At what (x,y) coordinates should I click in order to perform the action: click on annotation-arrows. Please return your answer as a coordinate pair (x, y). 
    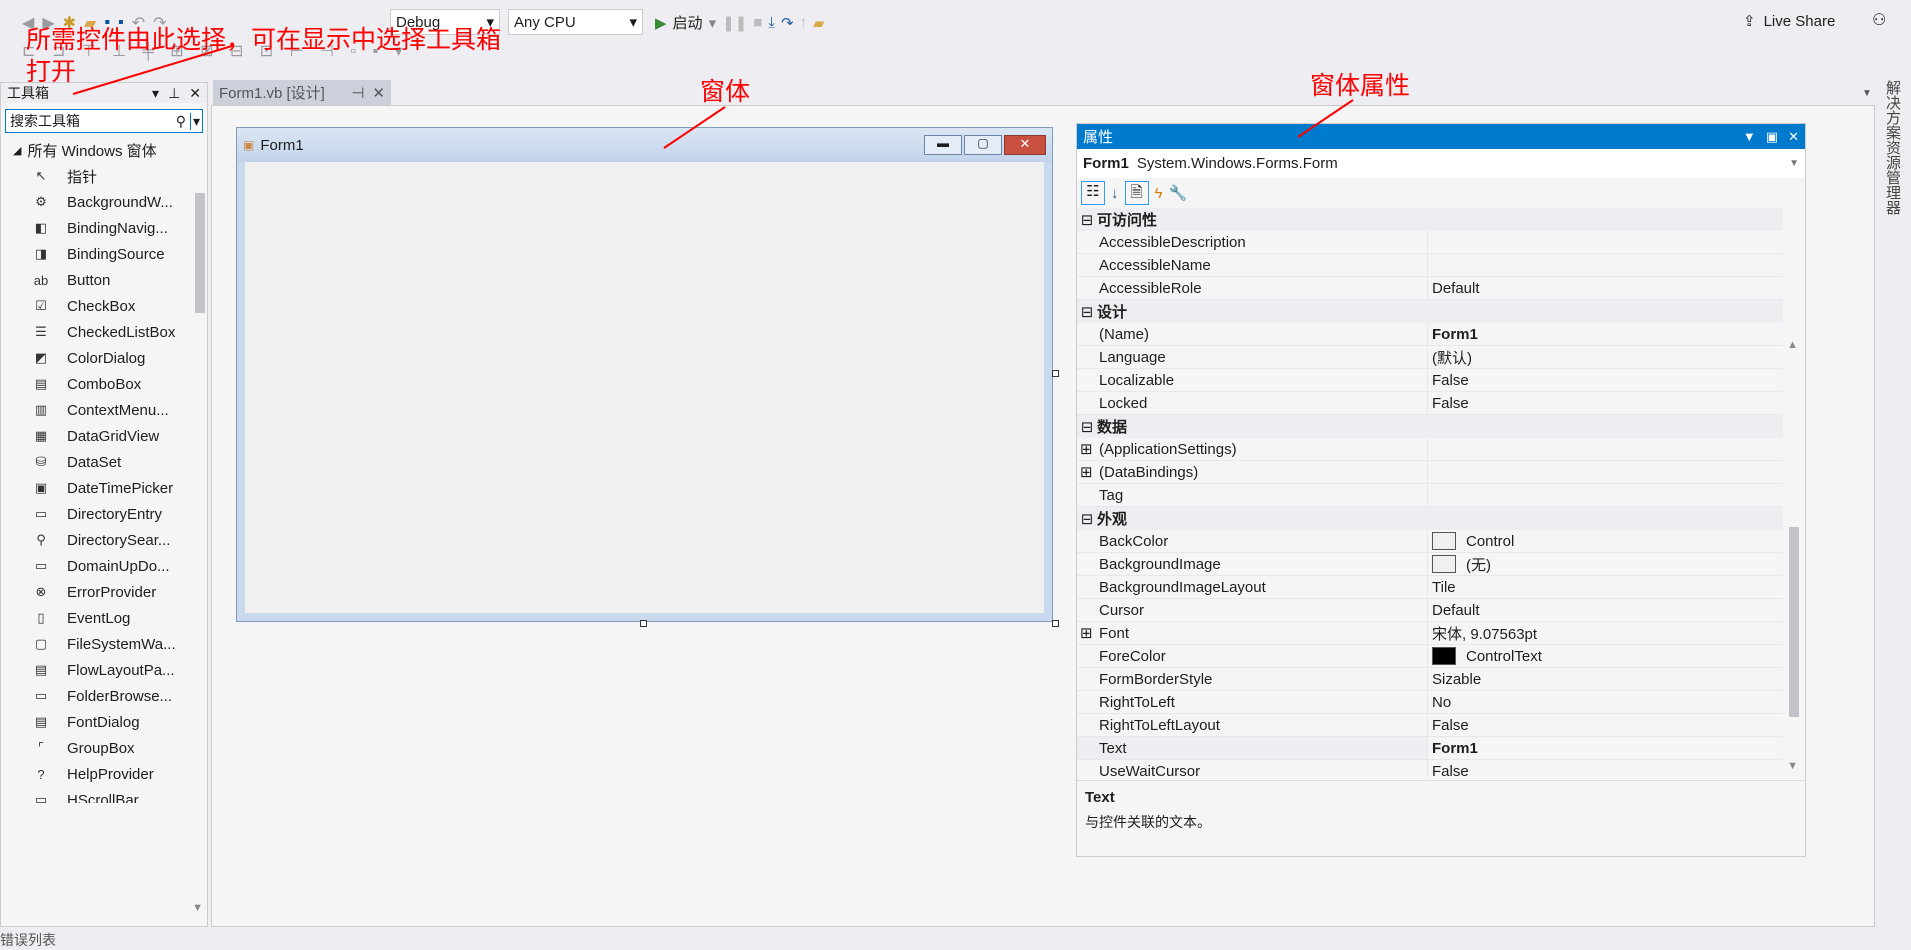
    Looking at the image, I should click on (713, 97).